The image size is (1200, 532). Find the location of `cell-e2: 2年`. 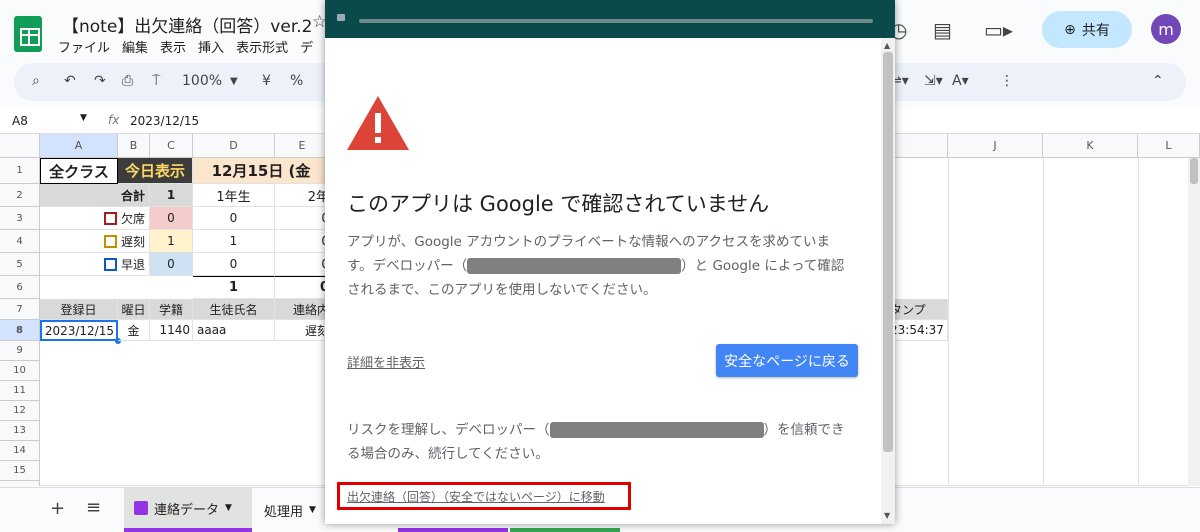

cell-e2: 2年 is located at coordinates (302, 195).